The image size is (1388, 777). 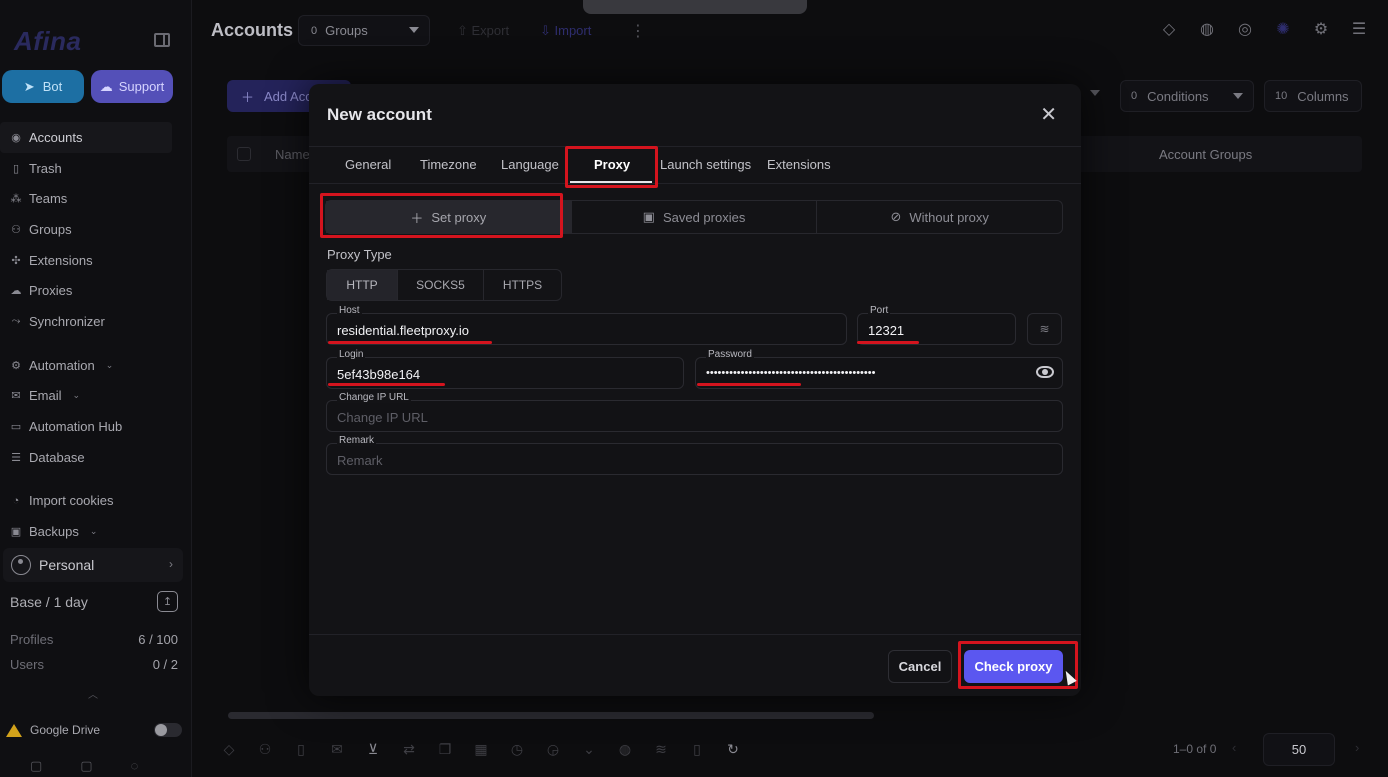 I want to click on eye-off-icon: ◌, so click(x=135, y=766).